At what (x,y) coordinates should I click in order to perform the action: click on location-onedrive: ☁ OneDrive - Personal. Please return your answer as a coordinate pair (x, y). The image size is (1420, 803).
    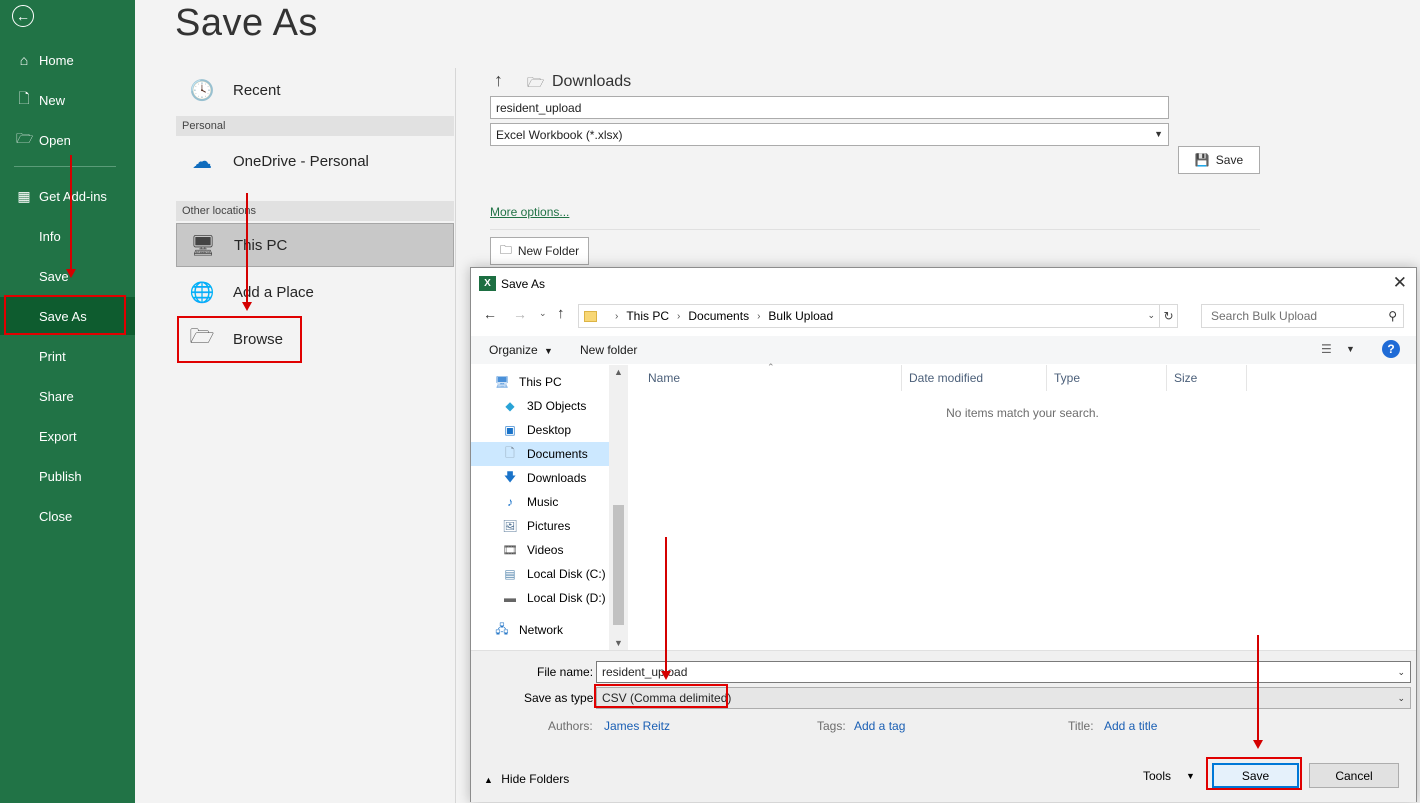
    Looking at the image, I should click on (315, 161).